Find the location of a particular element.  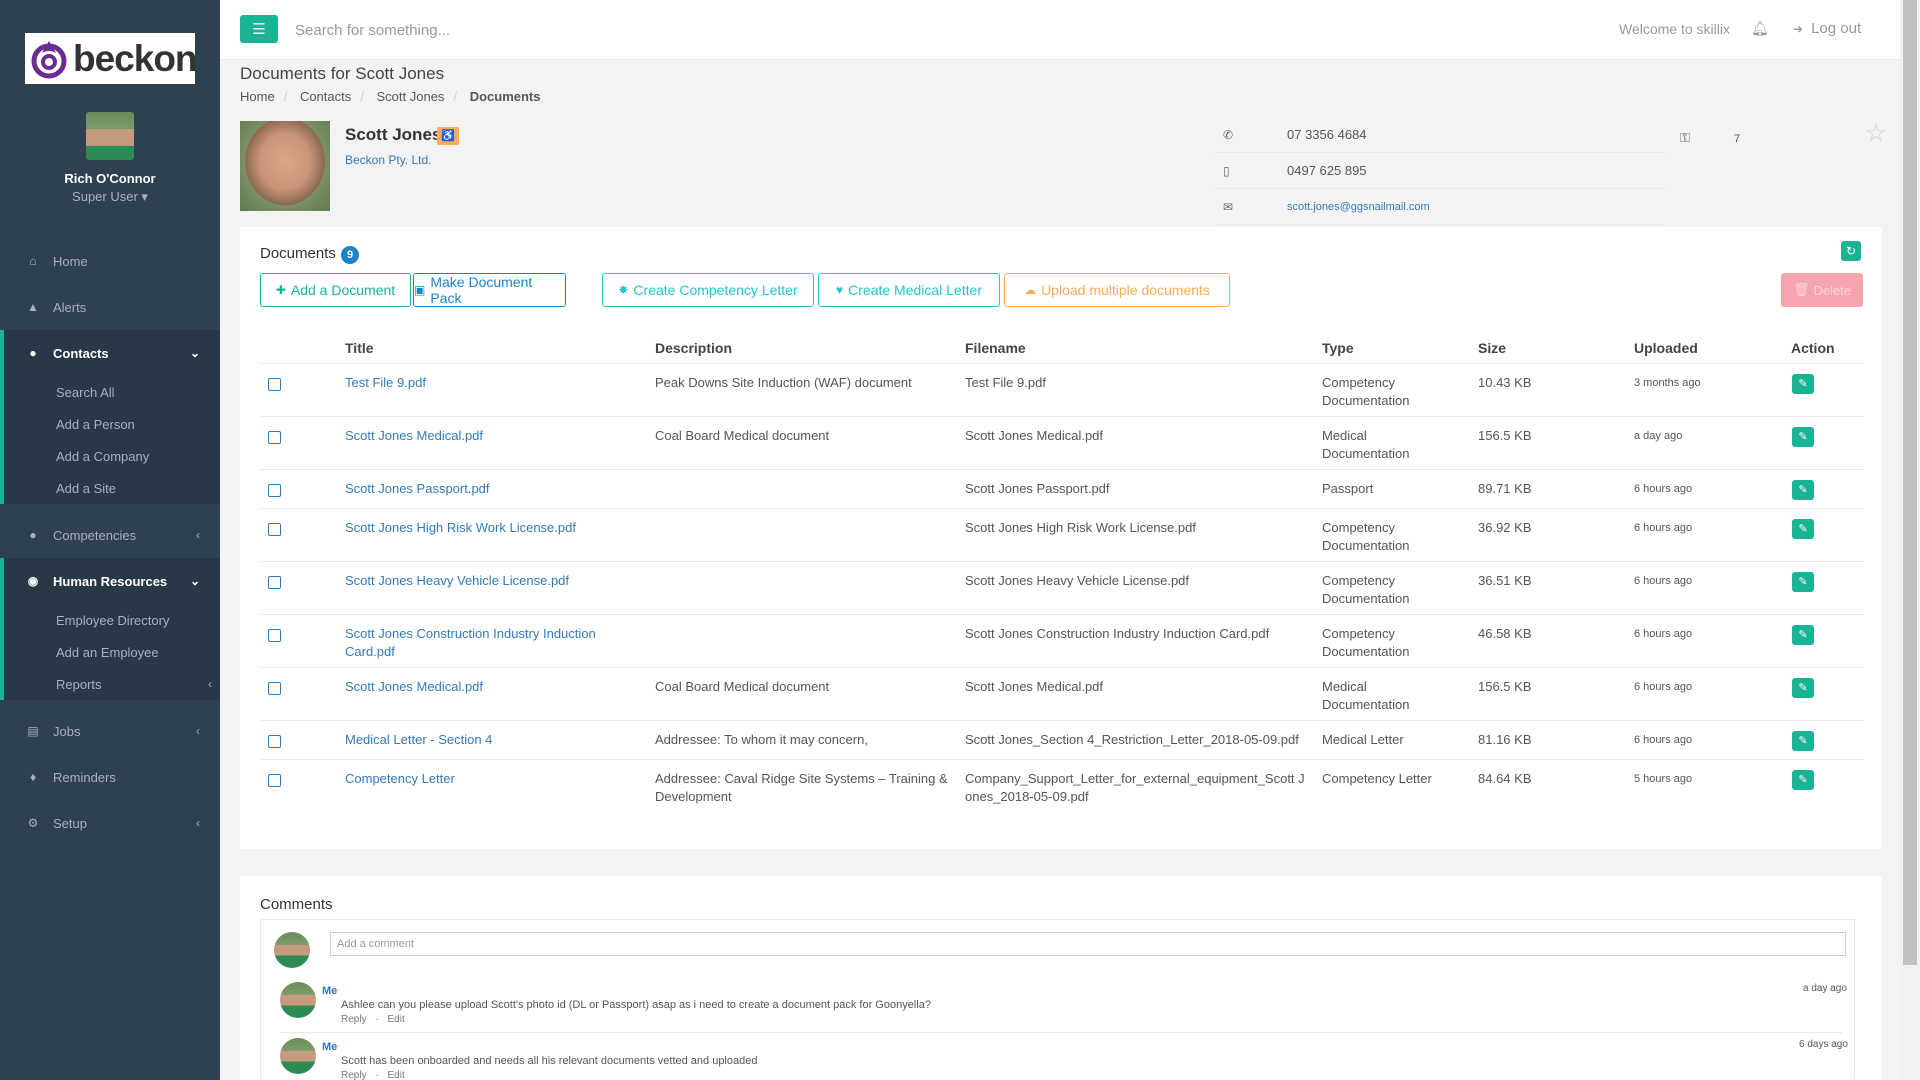

phone-icon: ✆ is located at coordinates (1228, 134).